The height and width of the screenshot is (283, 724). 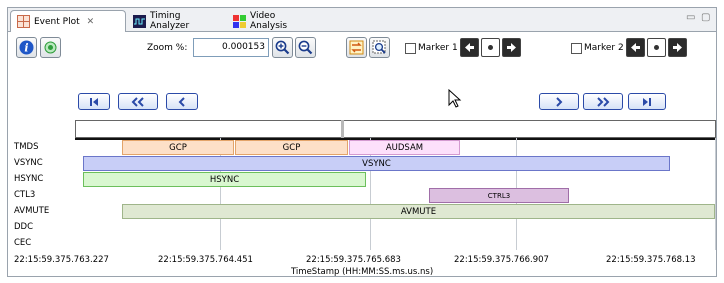 What do you see at coordinates (576, 48) in the screenshot?
I see `marker2-checkbox` at bounding box center [576, 48].